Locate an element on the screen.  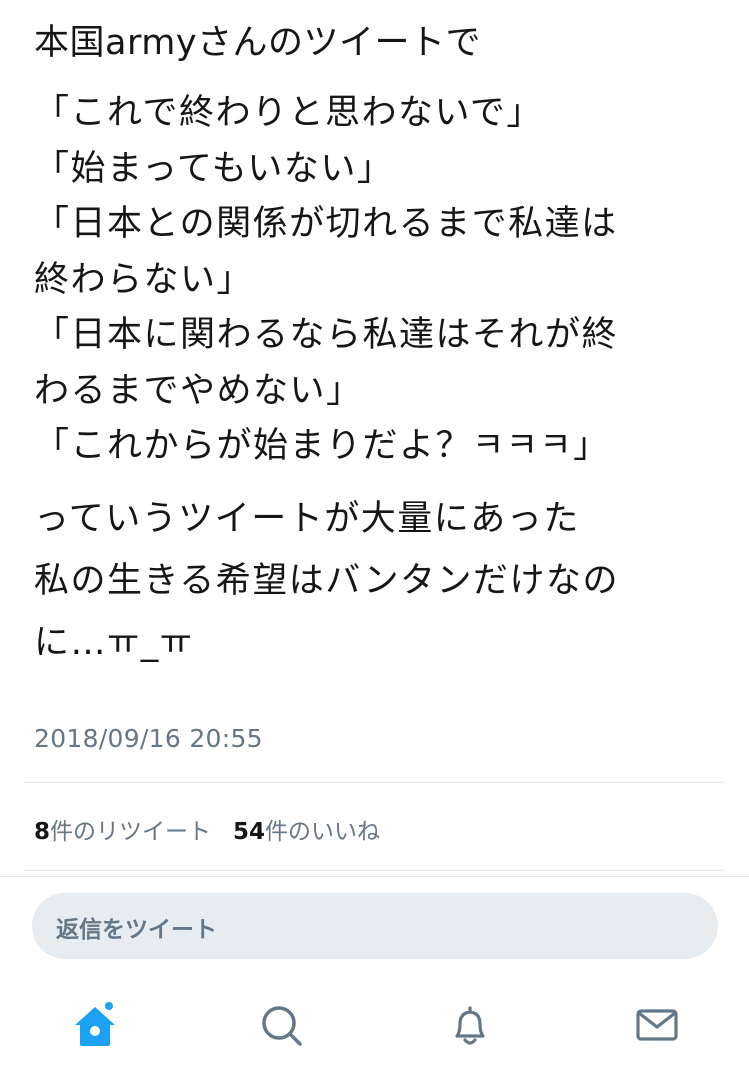
tab-bar is located at coordinates (374, 1025).